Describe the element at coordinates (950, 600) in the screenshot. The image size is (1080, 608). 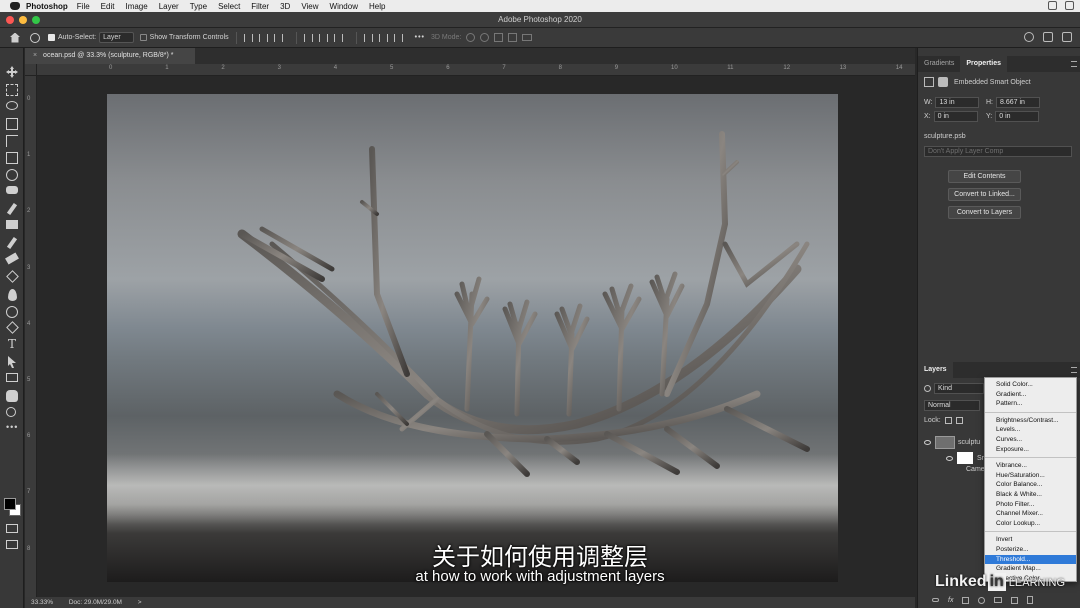
I see `fx-icon: fx` at that location.